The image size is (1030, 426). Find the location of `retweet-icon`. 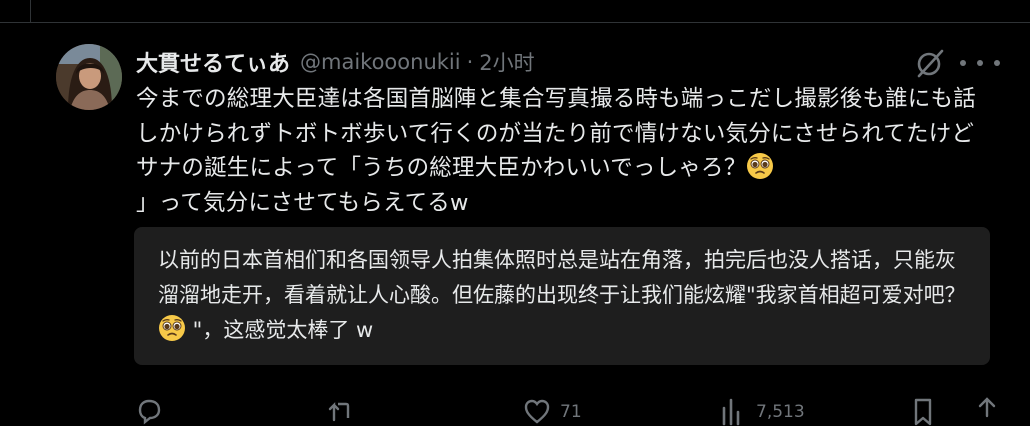

retweet-icon is located at coordinates (339, 412).